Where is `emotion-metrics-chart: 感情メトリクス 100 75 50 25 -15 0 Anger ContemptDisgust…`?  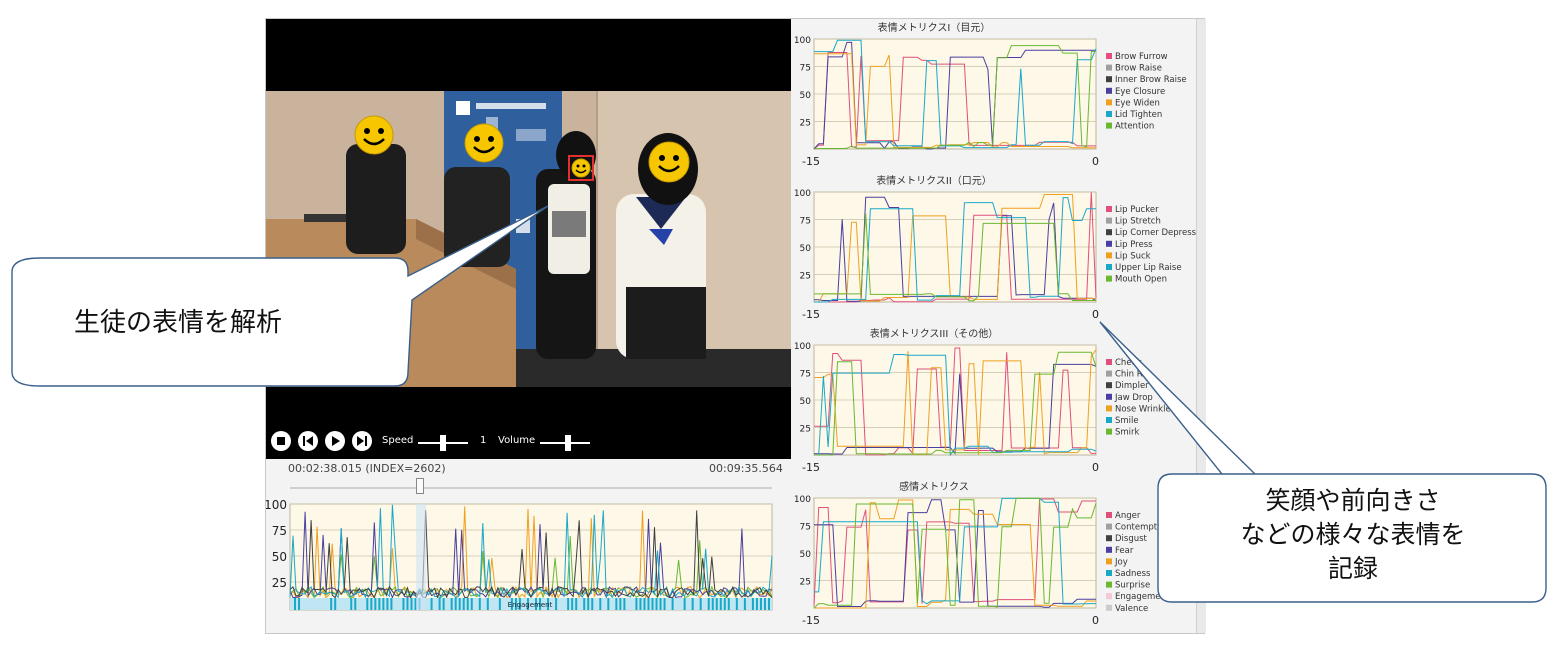 emotion-metrics-chart: 感情メトリクス 100 75 50 25 -15 0 Anger ContemptDisgust… is located at coordinates (982, 553).